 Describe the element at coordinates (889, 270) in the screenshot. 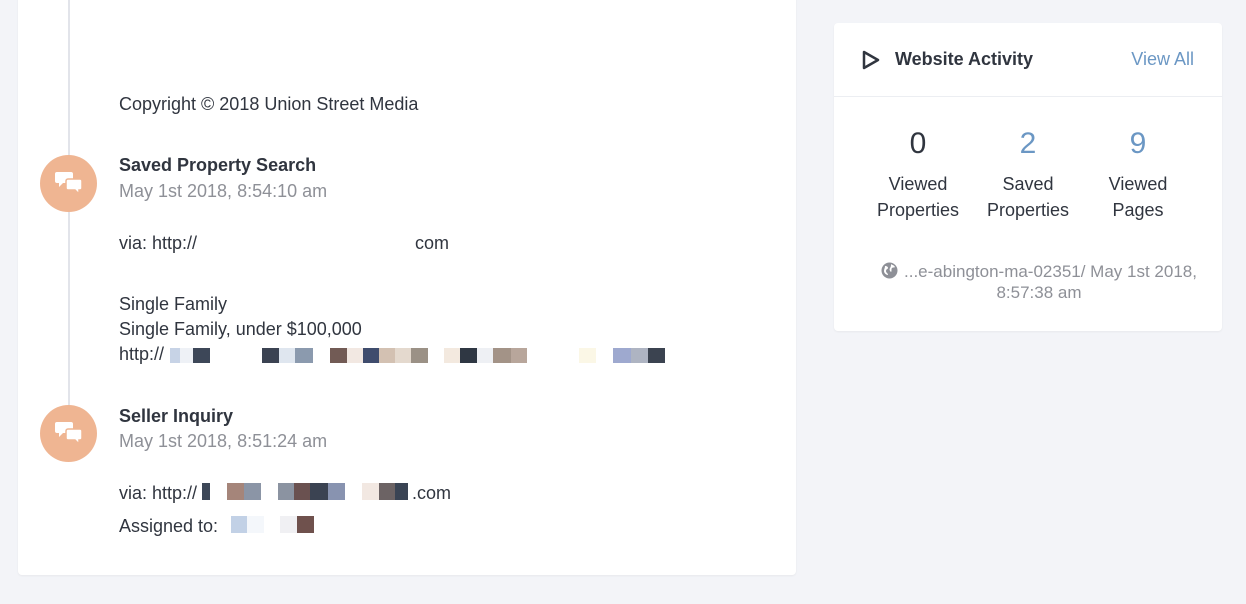

I see `globe-icon` at that location.